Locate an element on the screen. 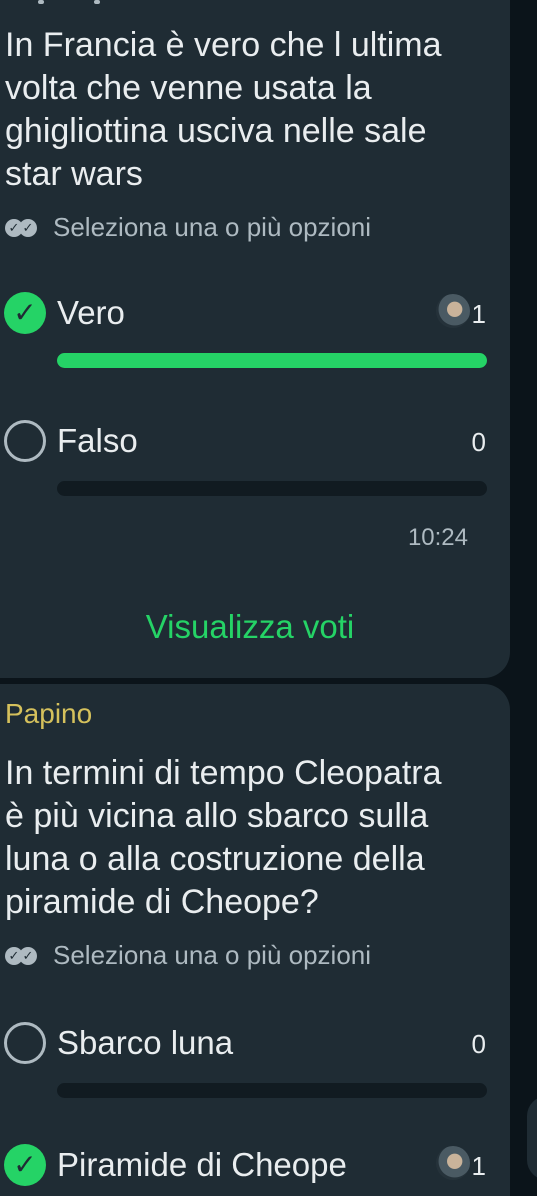 The image size is (537, 1196). sender-name: Papino is located at coordinates (48, 714).